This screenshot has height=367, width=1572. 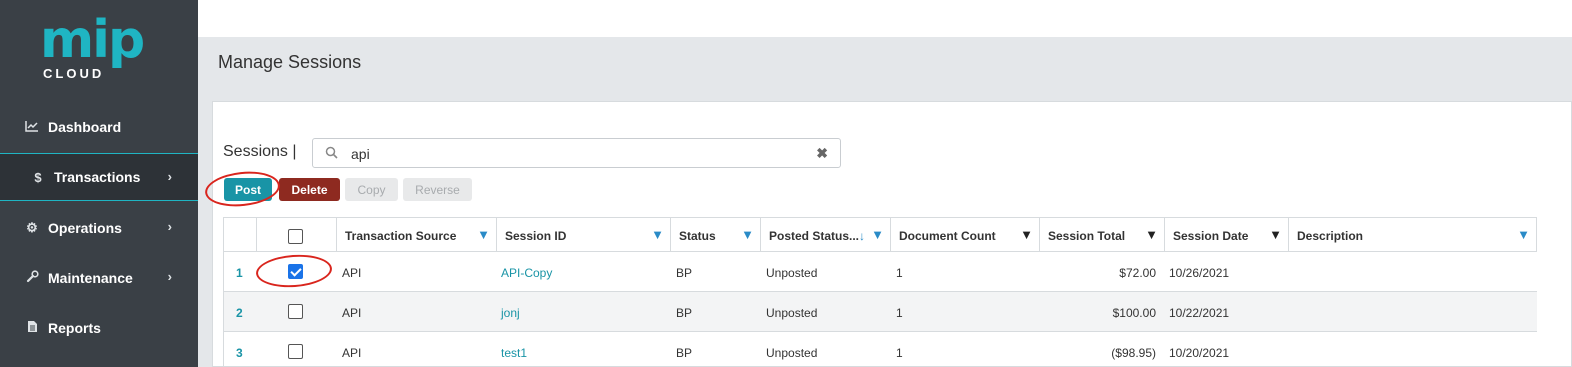 What do you see at coordinates (290, 62) in the screenshot?
I see `page-title: Manage Sessions` at bounding box center [290, 62].